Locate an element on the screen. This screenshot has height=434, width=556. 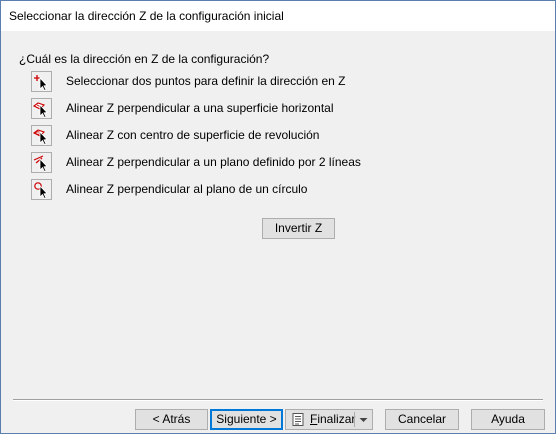
horizontal-surface-button is located at coordinates (41, 108).